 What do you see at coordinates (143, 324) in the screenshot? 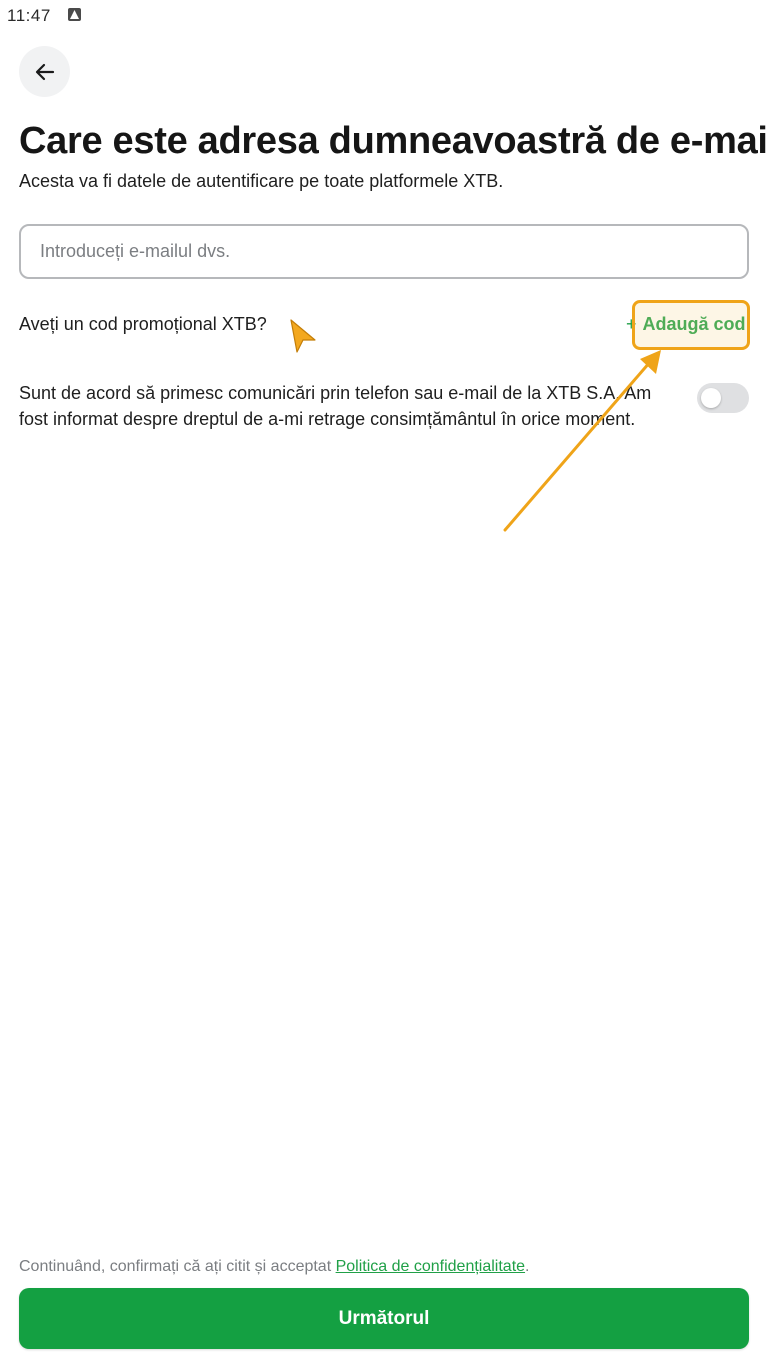
I see `promo-code-question: Aveți un cod promoțional XTB?` at bounding box center [143, 324].